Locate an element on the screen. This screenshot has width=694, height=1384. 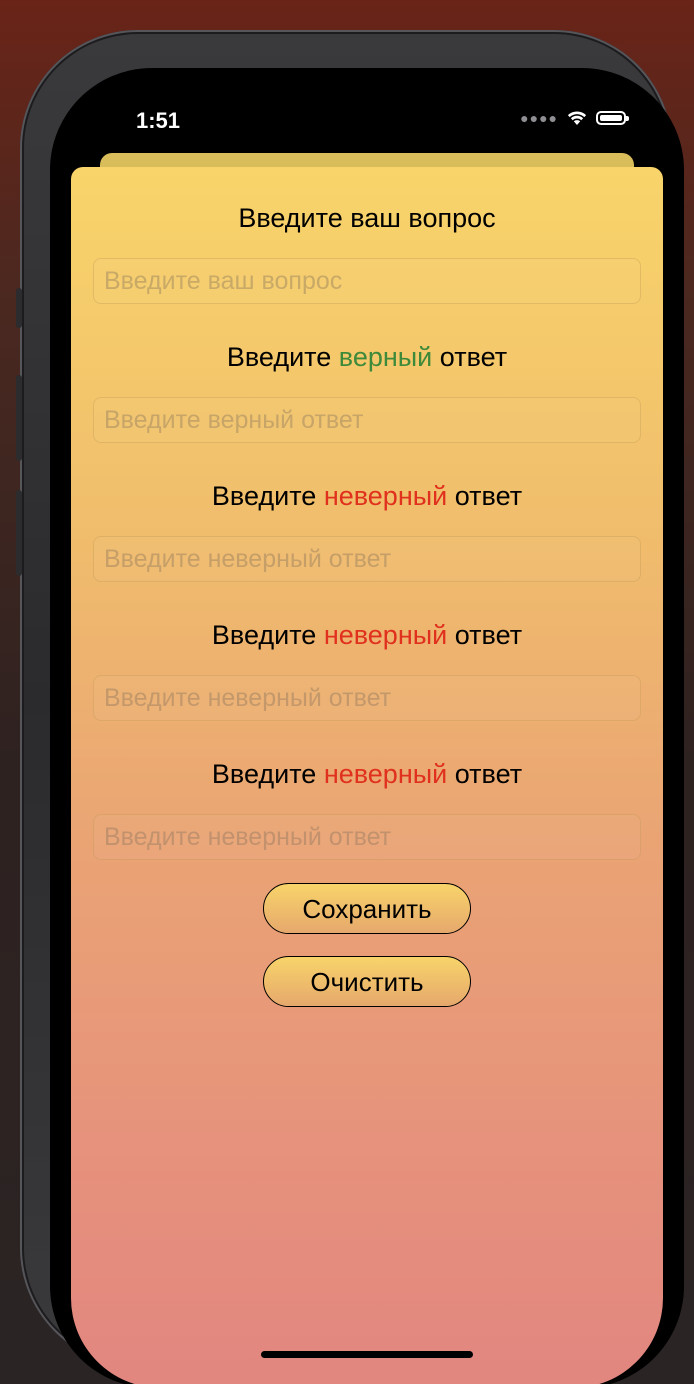
wrong-answer-1-label: Введите неверный ответ is located at coordinates (367, 496).